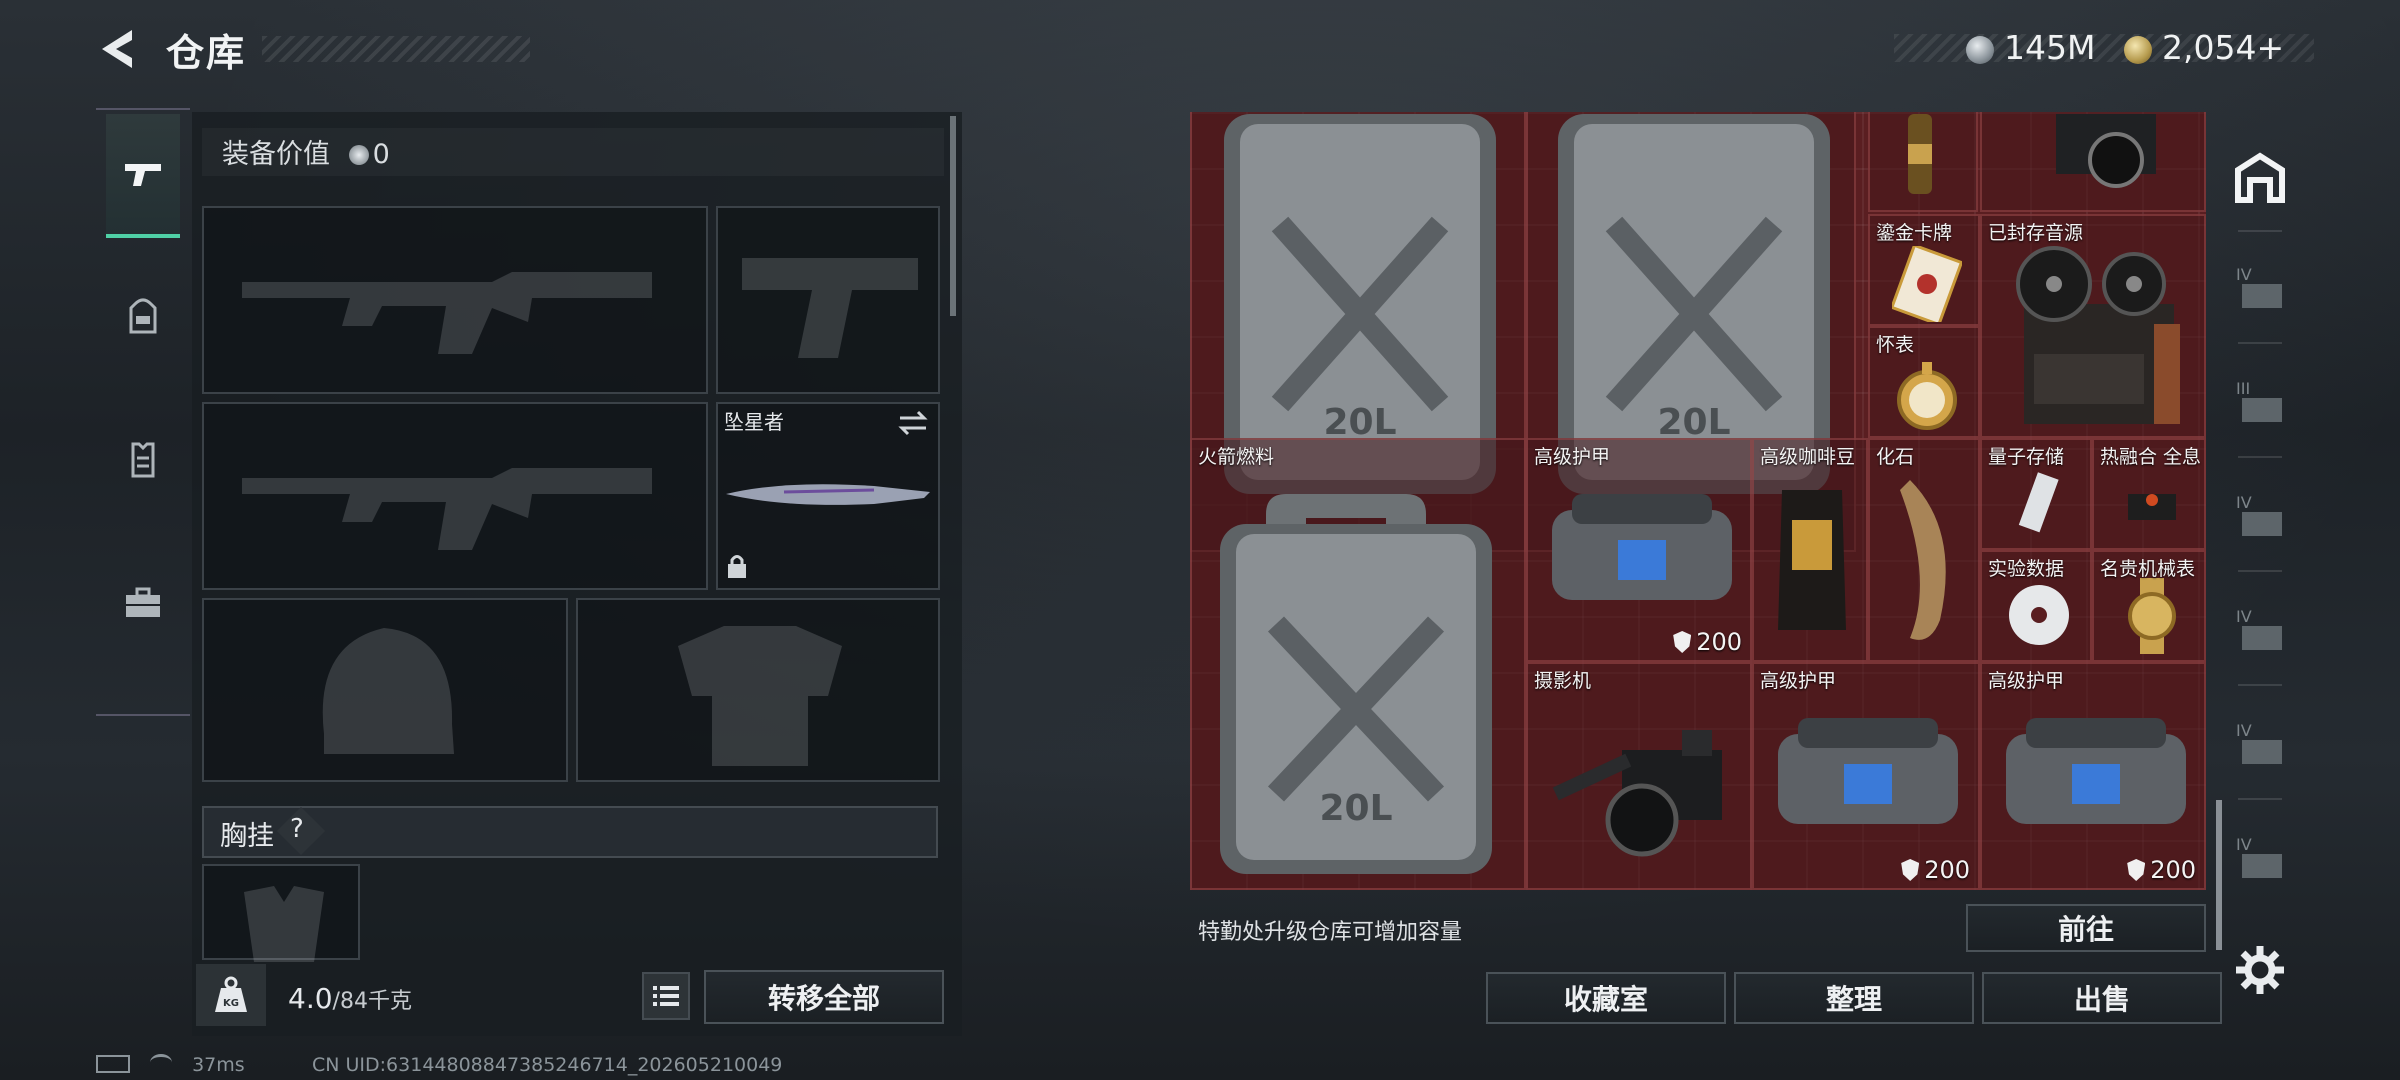  I want to click on briefcase-icon, so click(143, 602).